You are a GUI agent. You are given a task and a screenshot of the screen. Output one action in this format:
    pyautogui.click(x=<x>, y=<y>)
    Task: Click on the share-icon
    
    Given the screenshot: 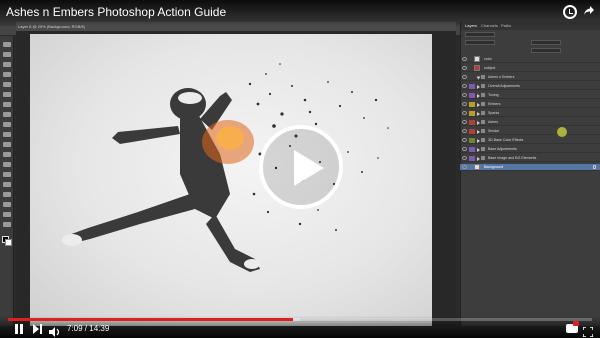 What is the action you would take?
    pyautogui.click(x=589, y=11)
    